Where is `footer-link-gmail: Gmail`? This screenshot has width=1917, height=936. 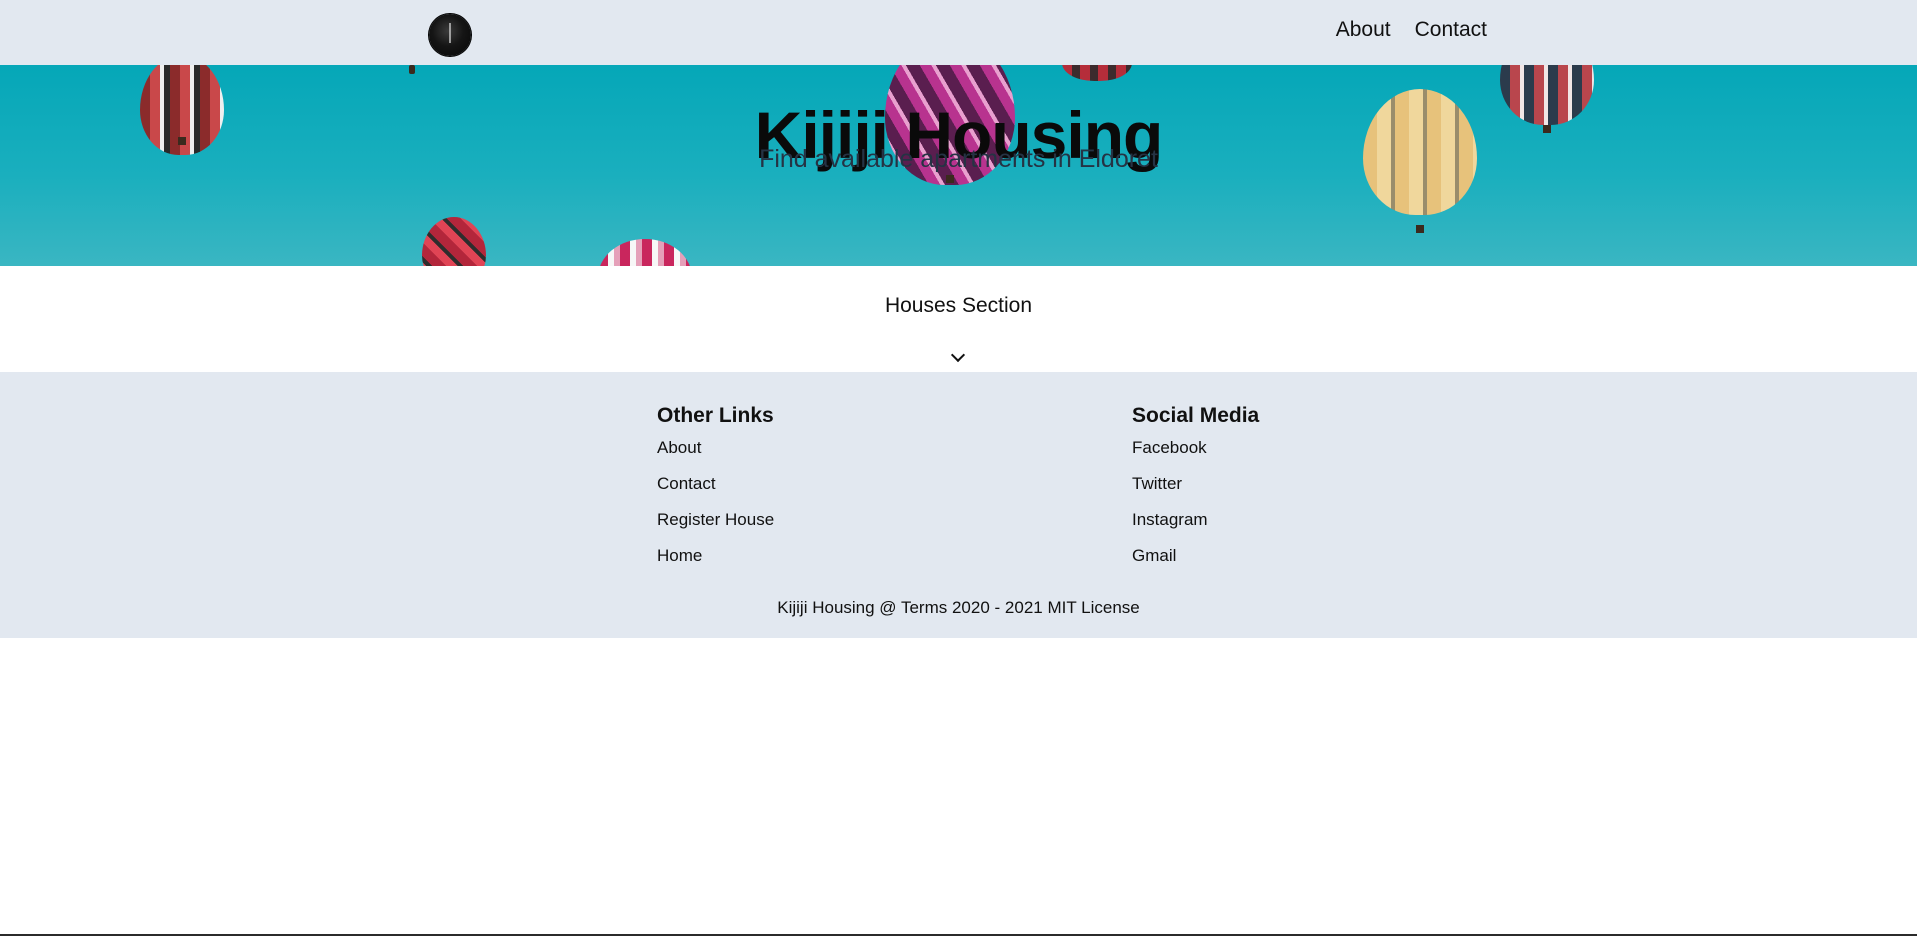 footer-link-gmail: Gmail is located at coordinates (1195, 556).